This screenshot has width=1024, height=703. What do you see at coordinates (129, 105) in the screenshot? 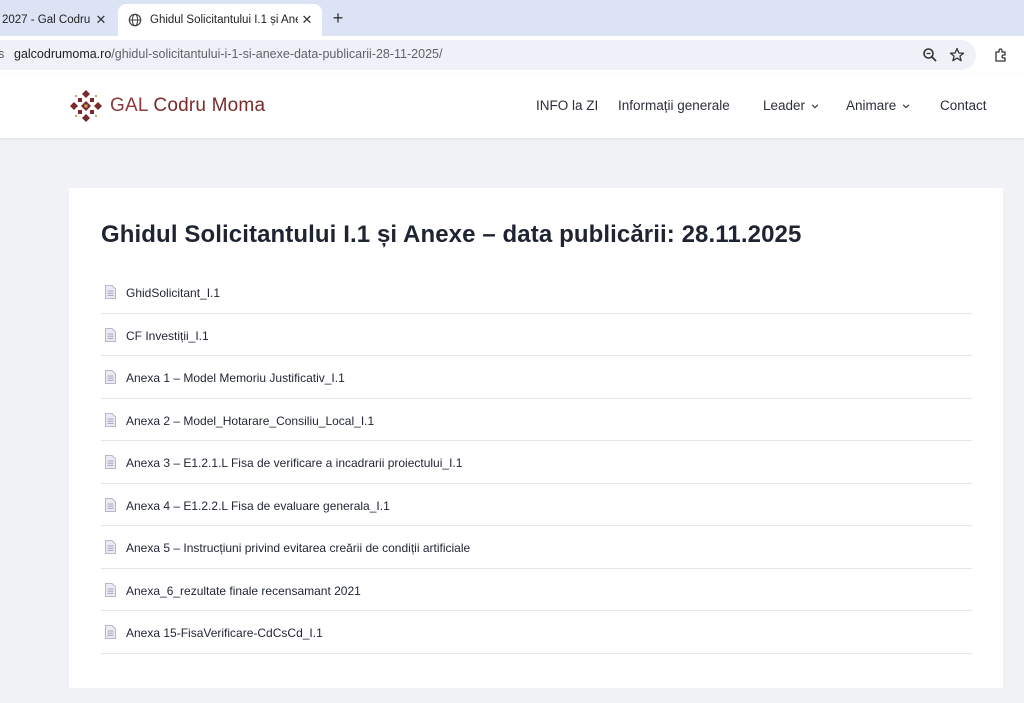
I see `logo-gal: GAL` at bounding box center [129, 105].